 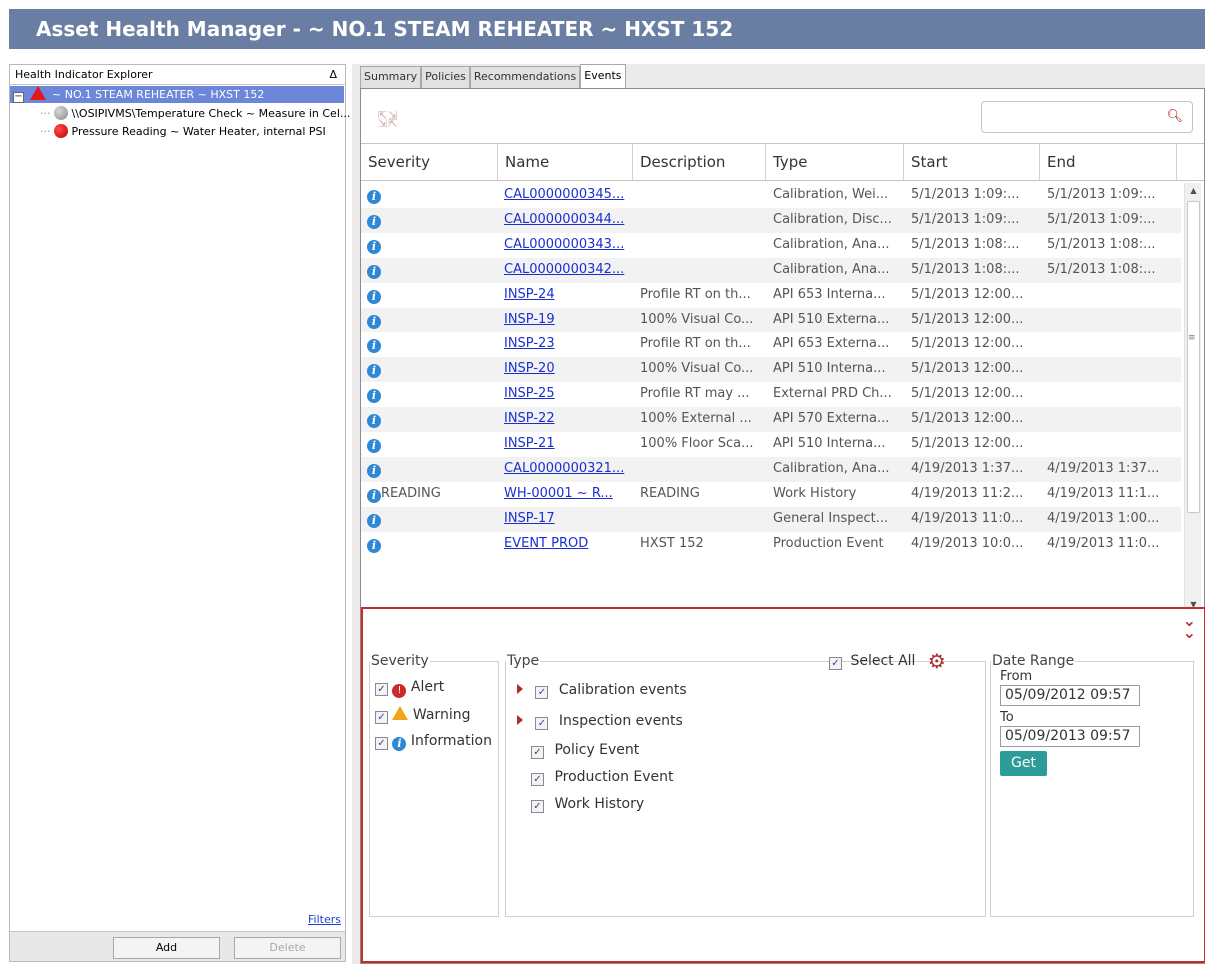 I want to click on column-header-severity: Severity, so click(x=429, y=162).